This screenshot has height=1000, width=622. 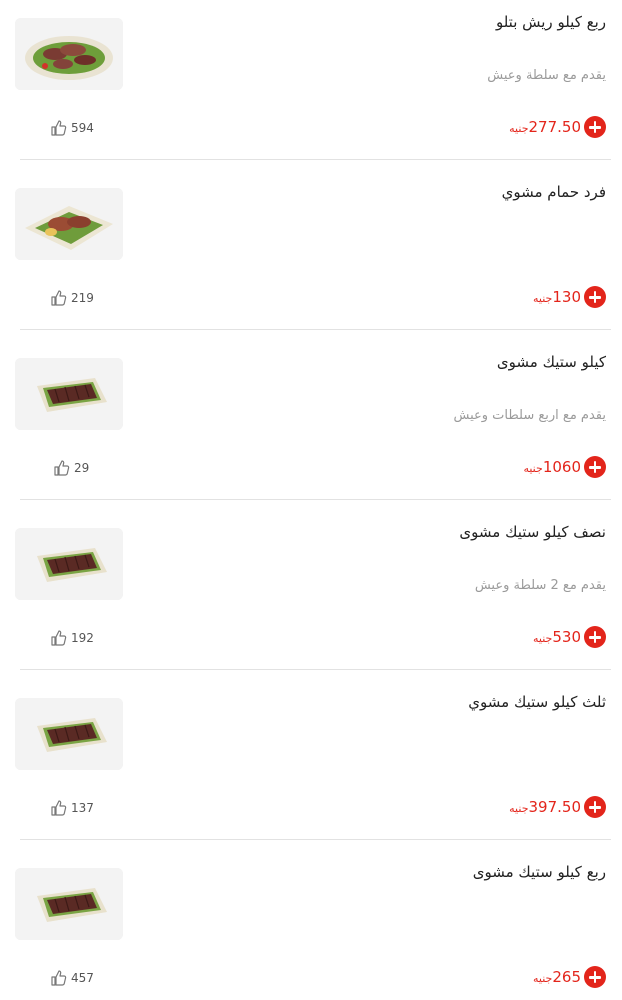 I want to click on dish-name: نصف كيلو ستيك مشوى, so click(x=532, y=532).